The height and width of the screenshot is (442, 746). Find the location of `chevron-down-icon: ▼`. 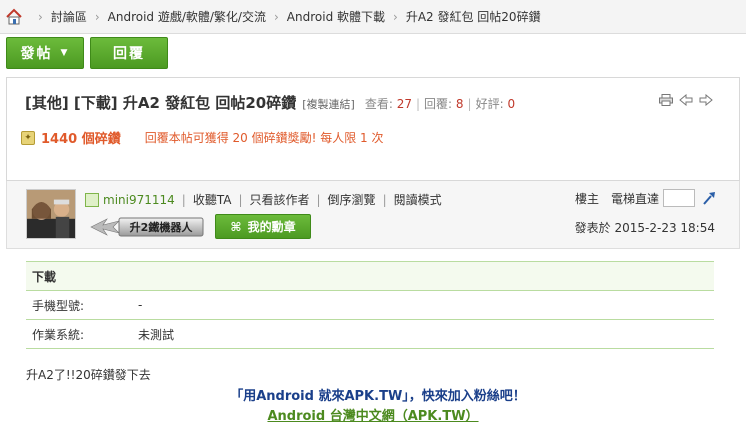

chevron-down-icon: ▼ is located at coordinates (65, 53).